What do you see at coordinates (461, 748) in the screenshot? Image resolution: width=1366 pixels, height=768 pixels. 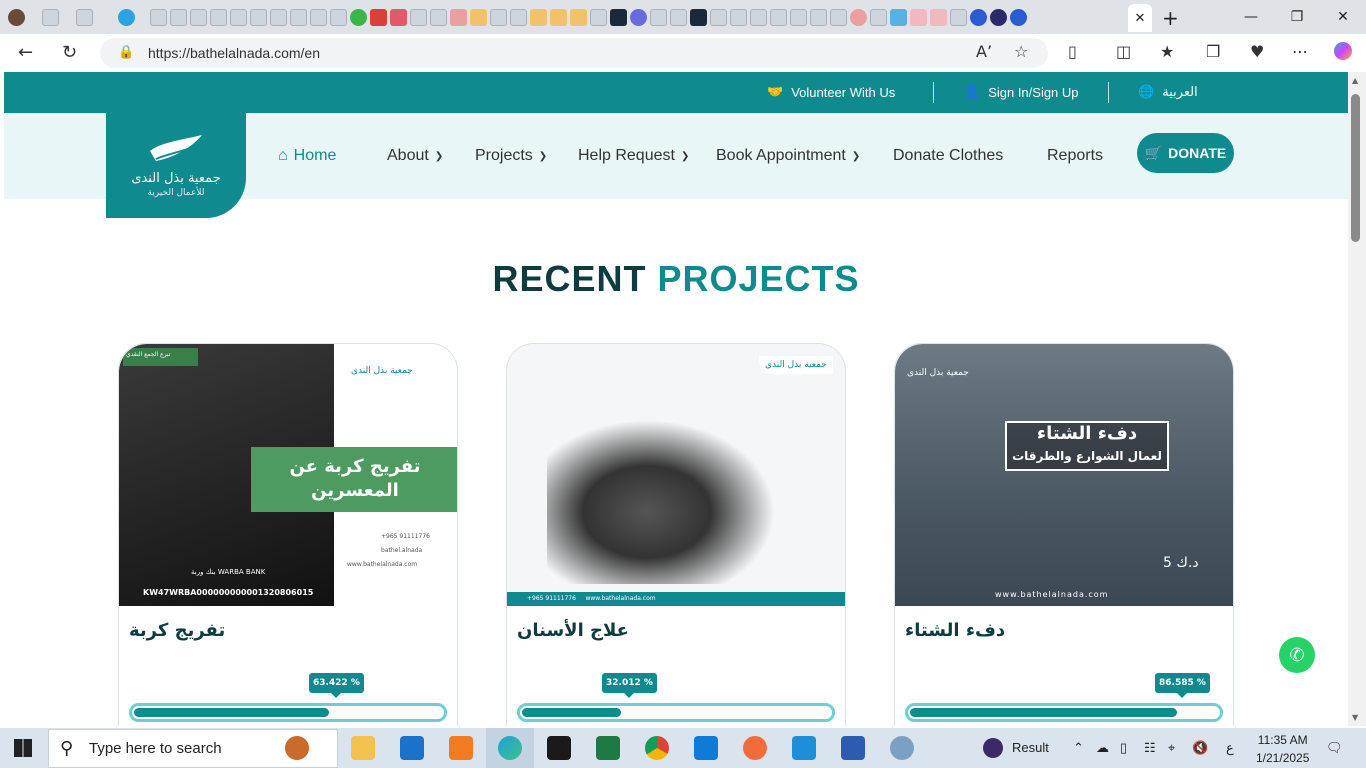 I see `xampp-icon` at bounding box center [461, 748].